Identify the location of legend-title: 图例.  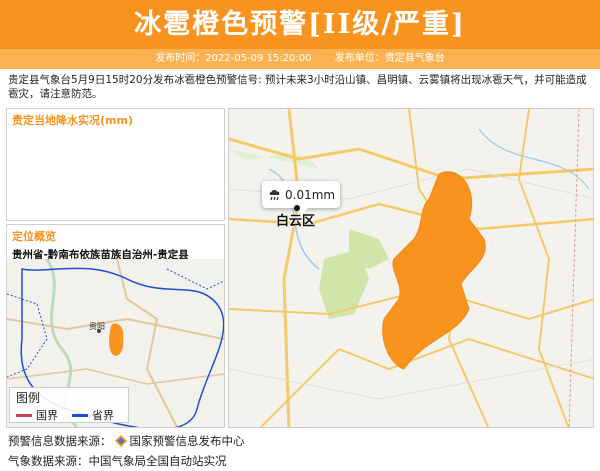
(28, 398).